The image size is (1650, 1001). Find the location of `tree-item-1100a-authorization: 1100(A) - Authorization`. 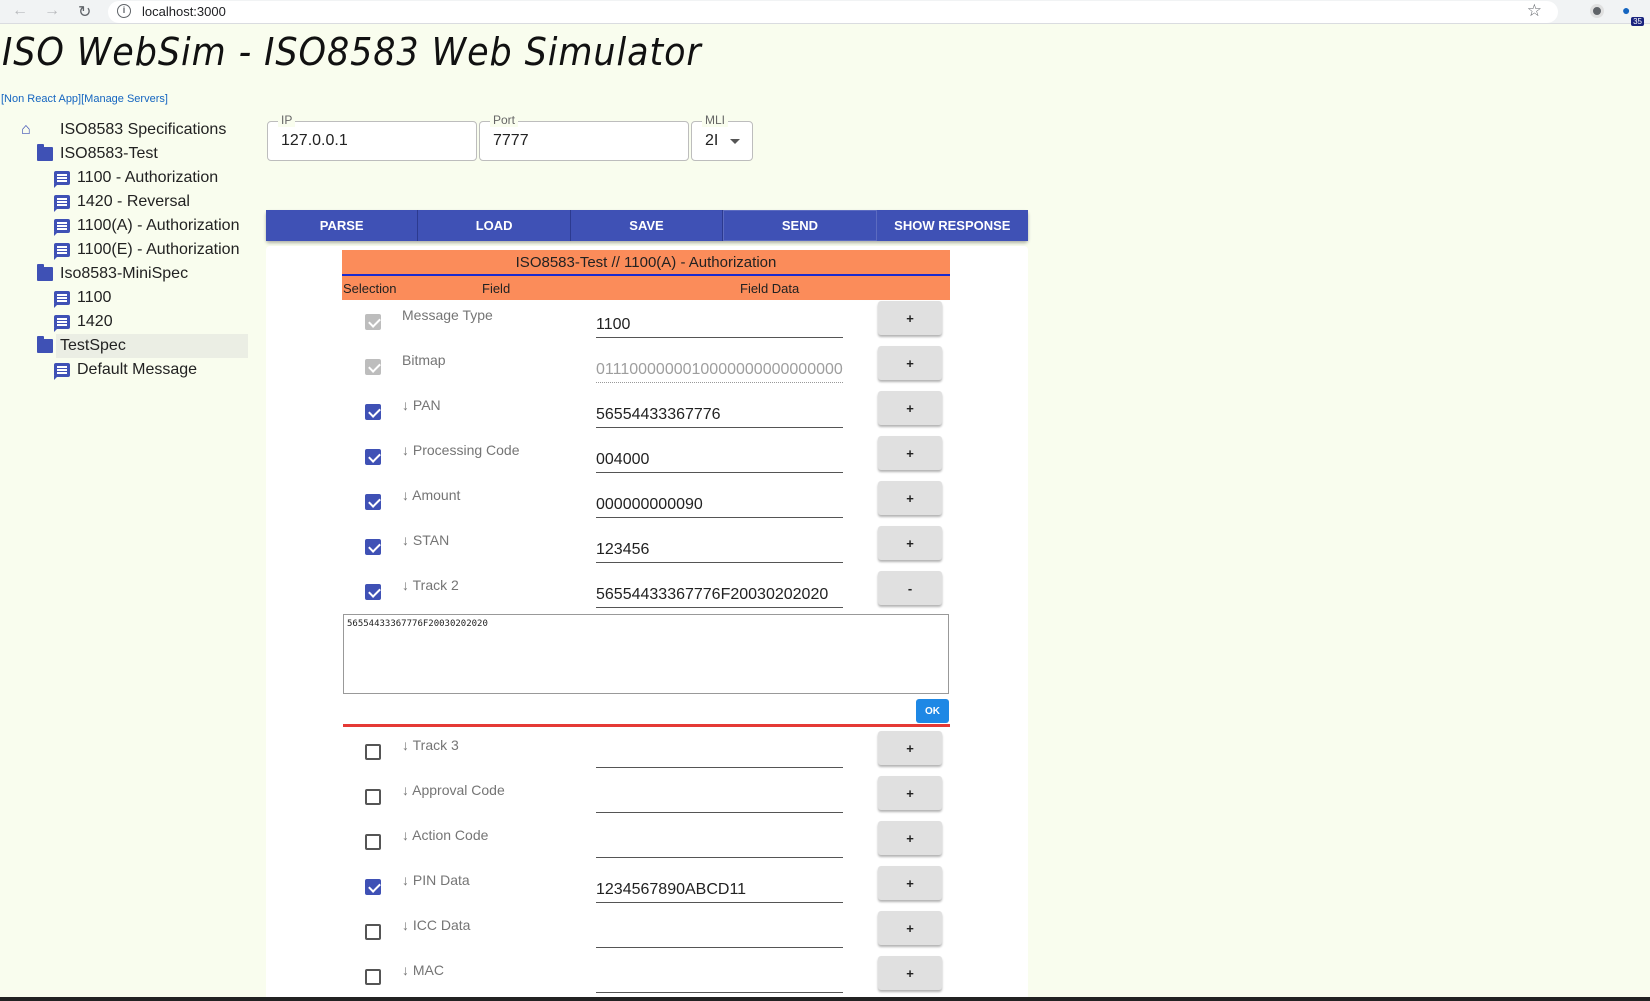

tree-item-1100a-authorization: 1100(A) - Authorization is located at coordinates (133, 226).